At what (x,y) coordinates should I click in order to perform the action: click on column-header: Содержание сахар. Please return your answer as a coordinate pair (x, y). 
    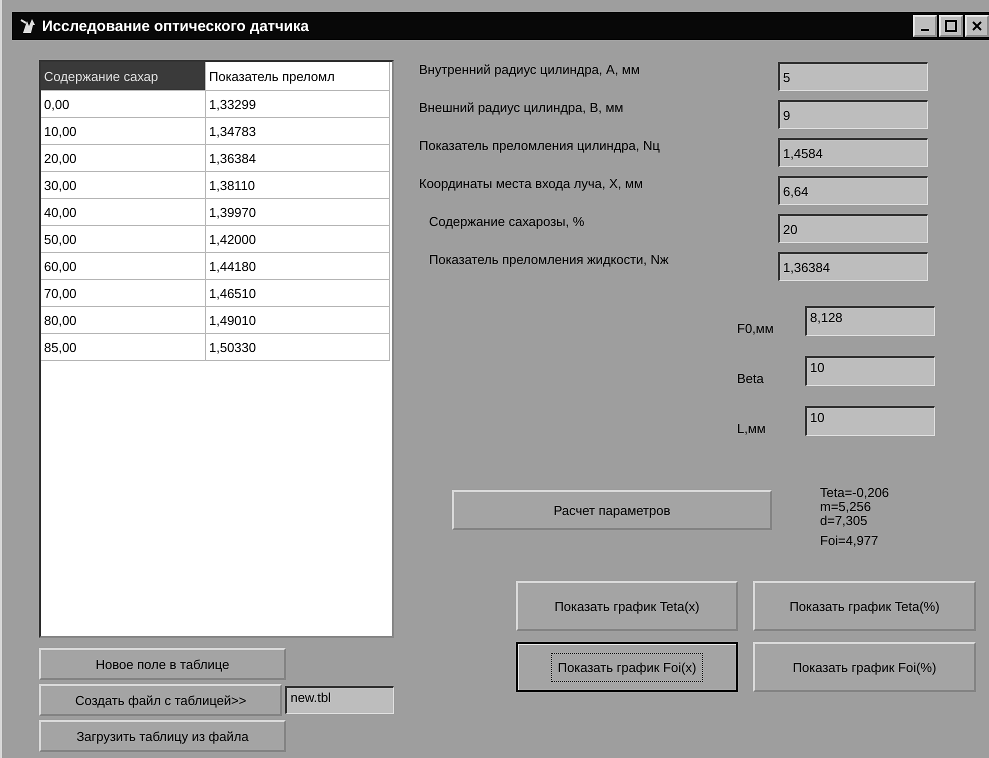
    Looking at the image, I should click on (123, 76).